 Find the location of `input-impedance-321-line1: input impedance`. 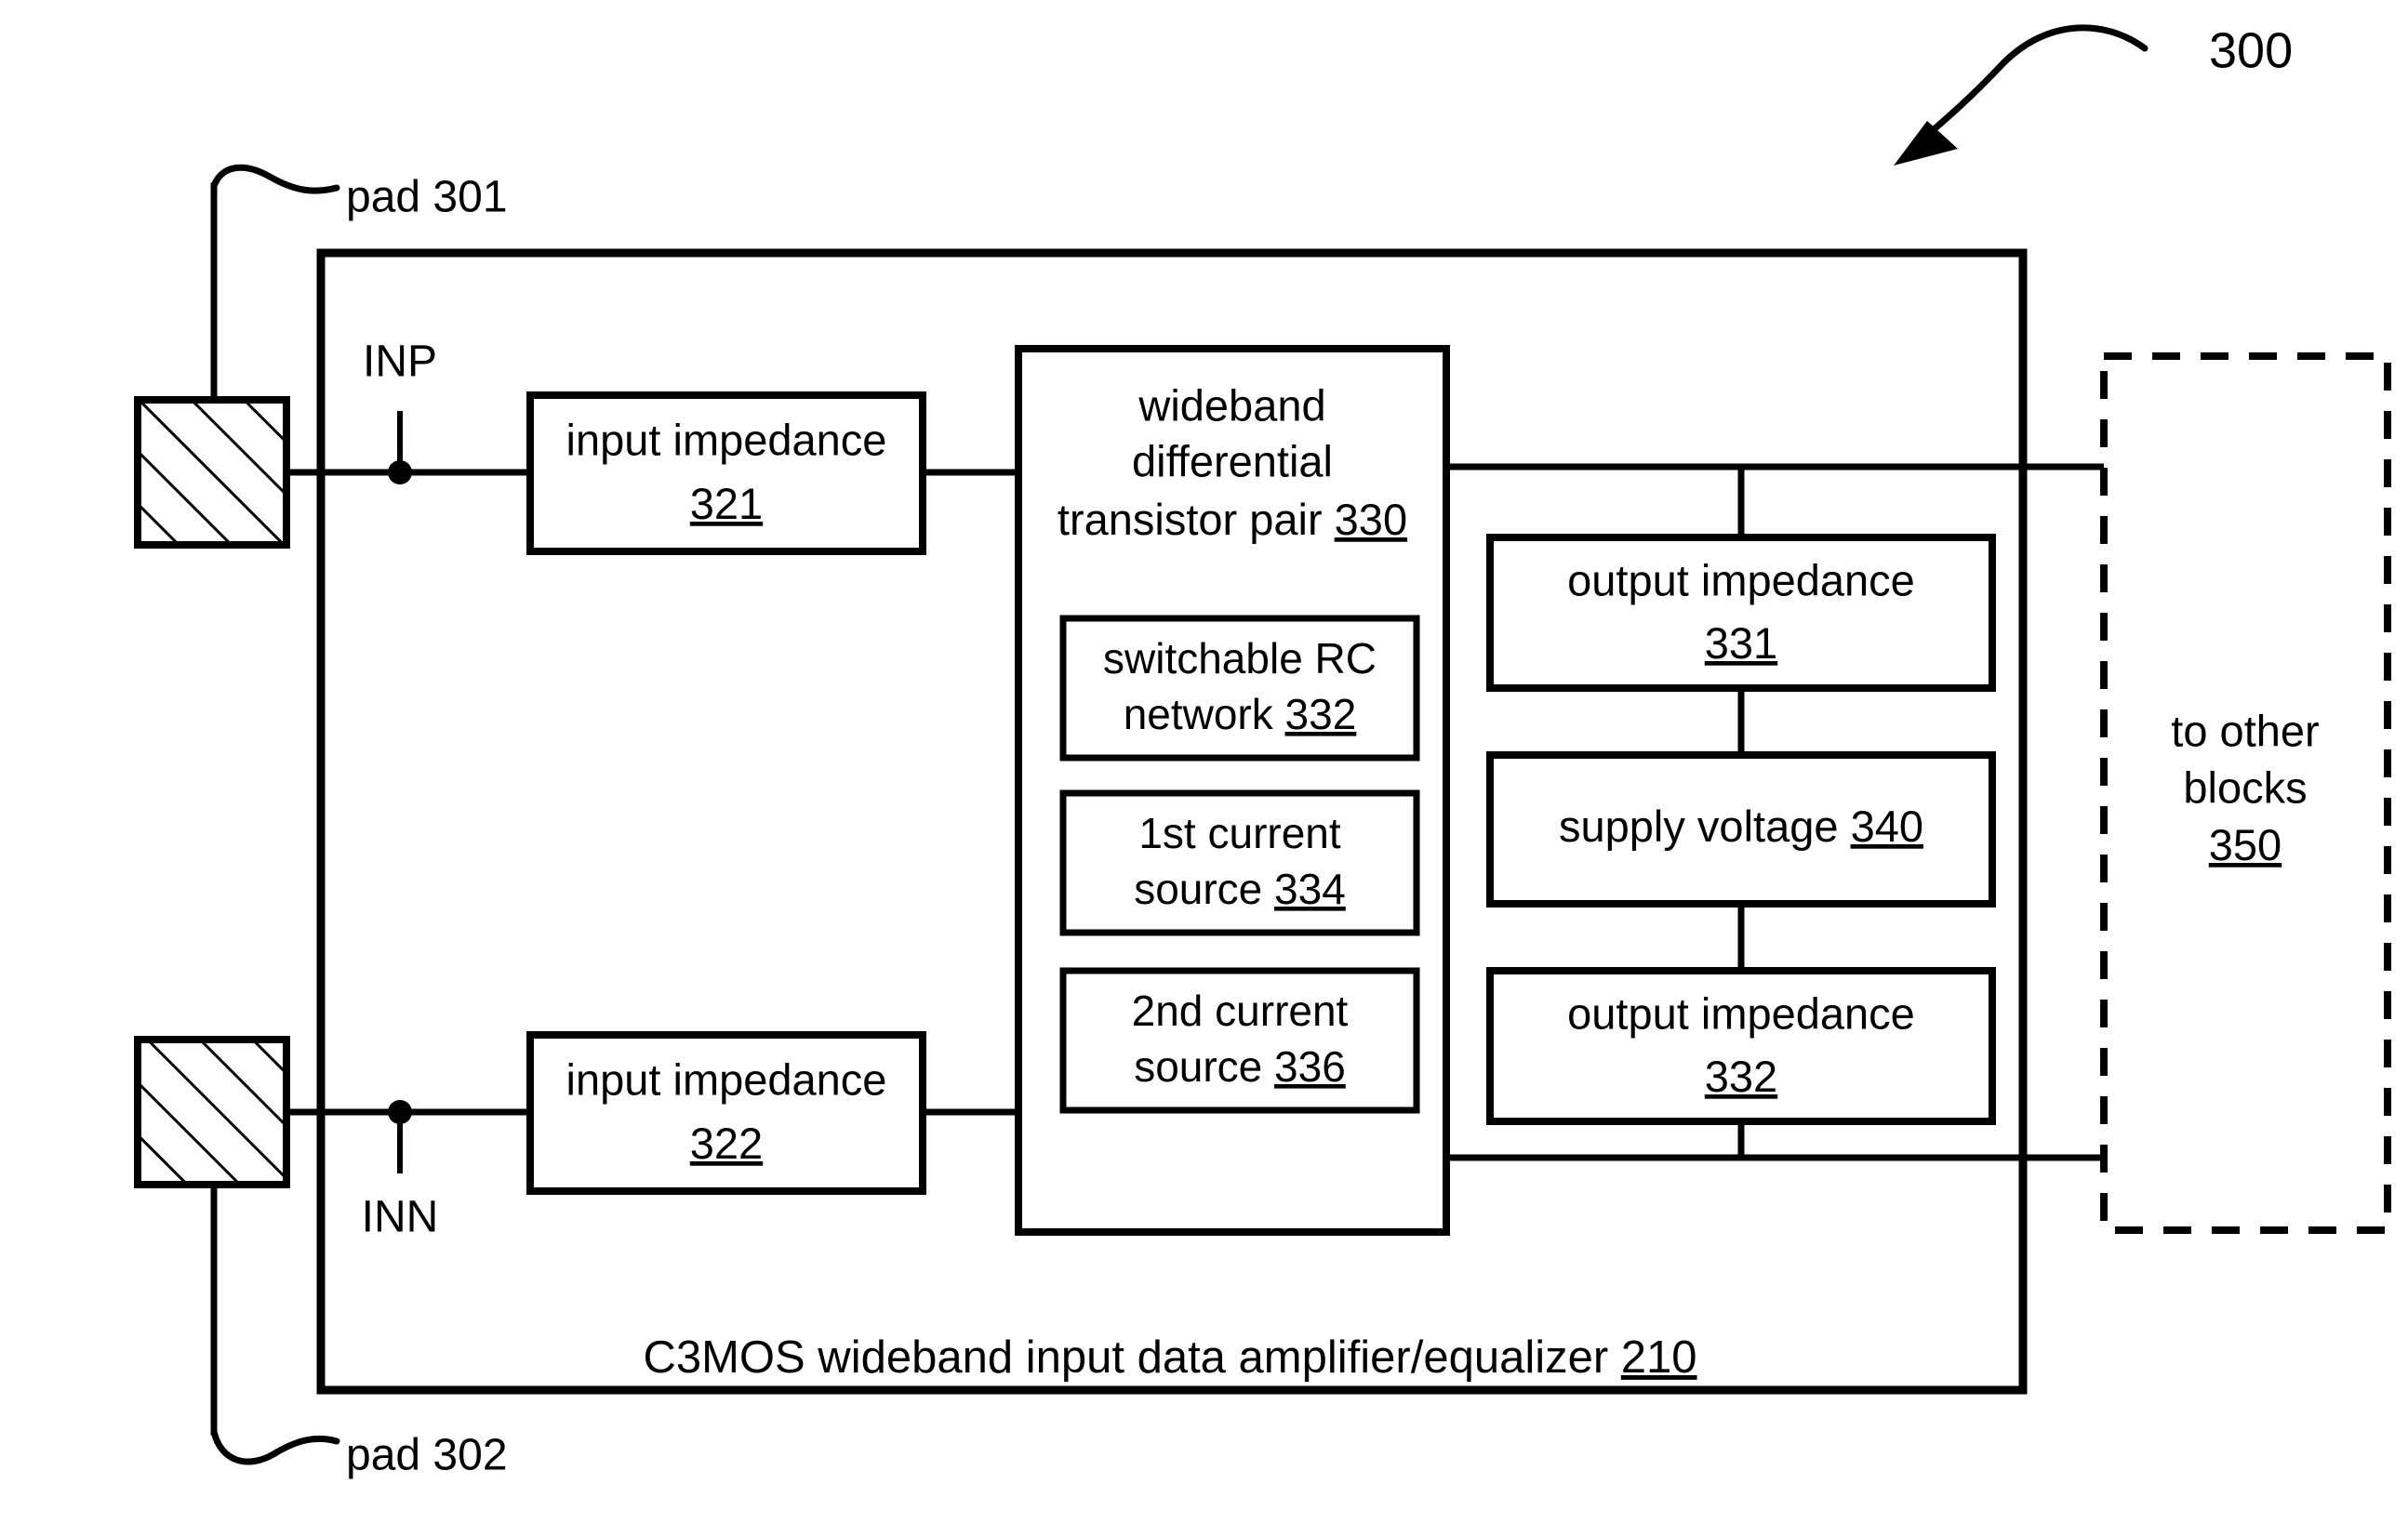

input-impedance-321-line1: input impedance is located at coordinates (727, 439).